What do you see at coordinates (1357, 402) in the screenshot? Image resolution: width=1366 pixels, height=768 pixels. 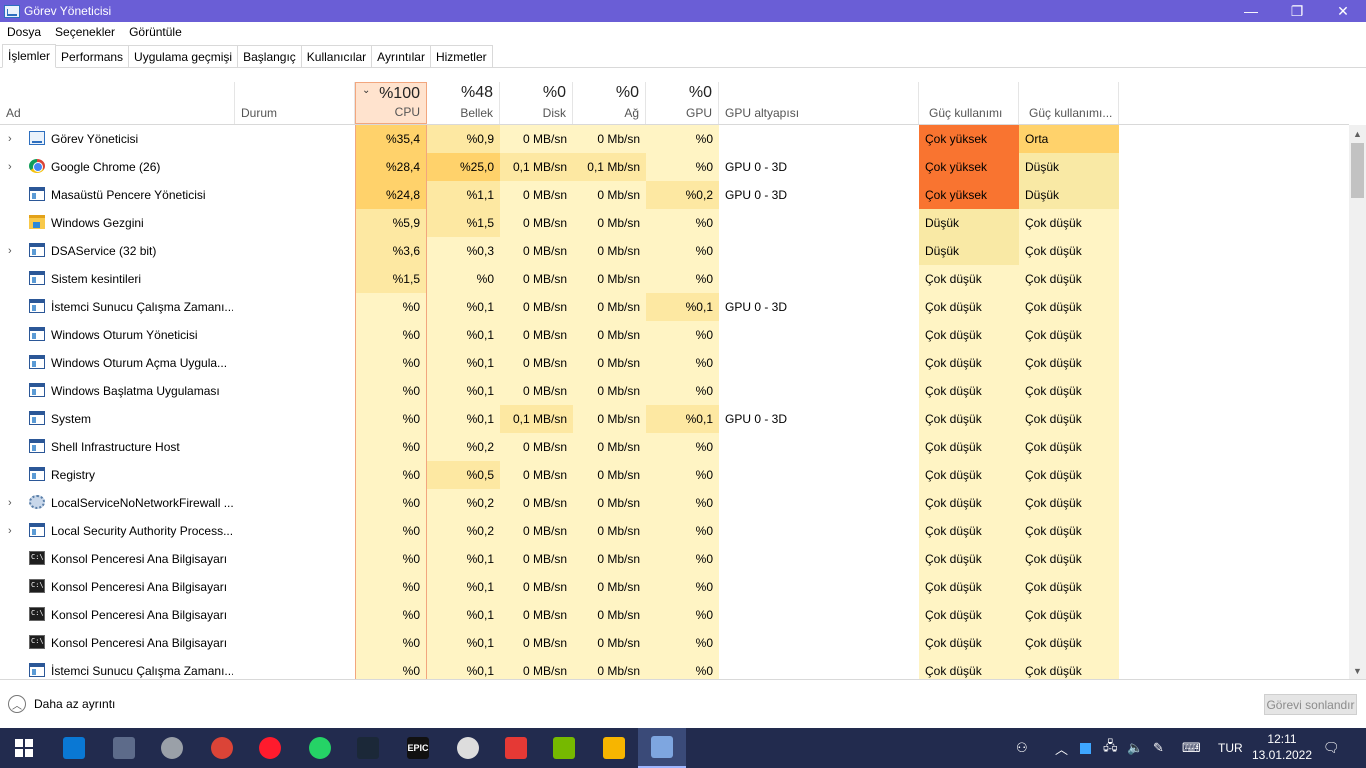 I see `vertical-scrollbar: ▲ ▼` at bounding box center [1357, 402].